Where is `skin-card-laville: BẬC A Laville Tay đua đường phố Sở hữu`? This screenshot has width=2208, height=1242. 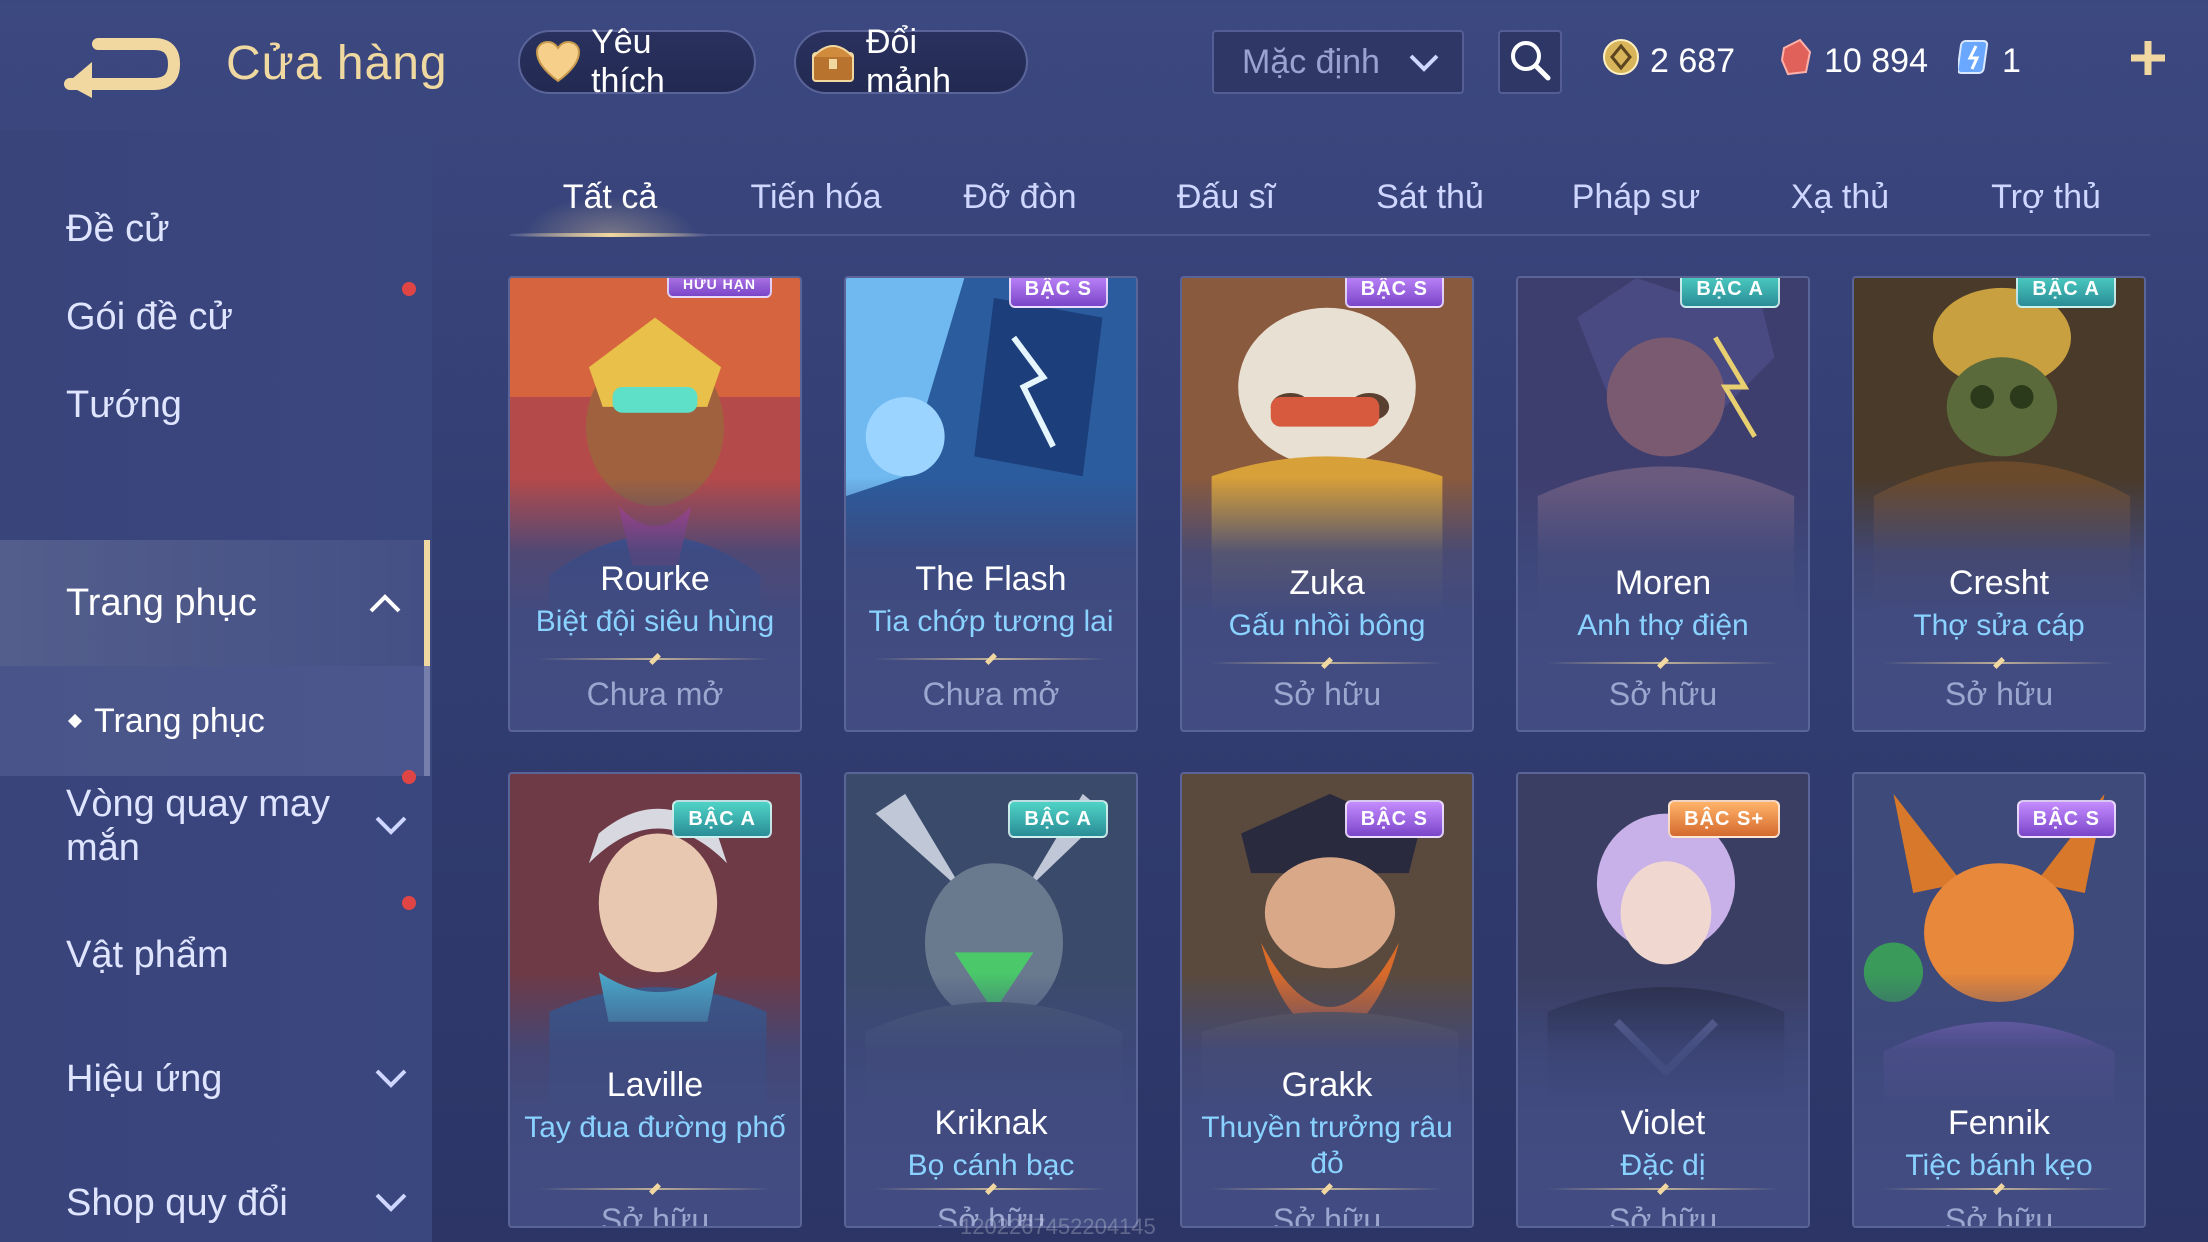
skin-card-laville: BẬC A Laville Tay đua đường phố Sở hữu is located at coordinates (655, 1000).